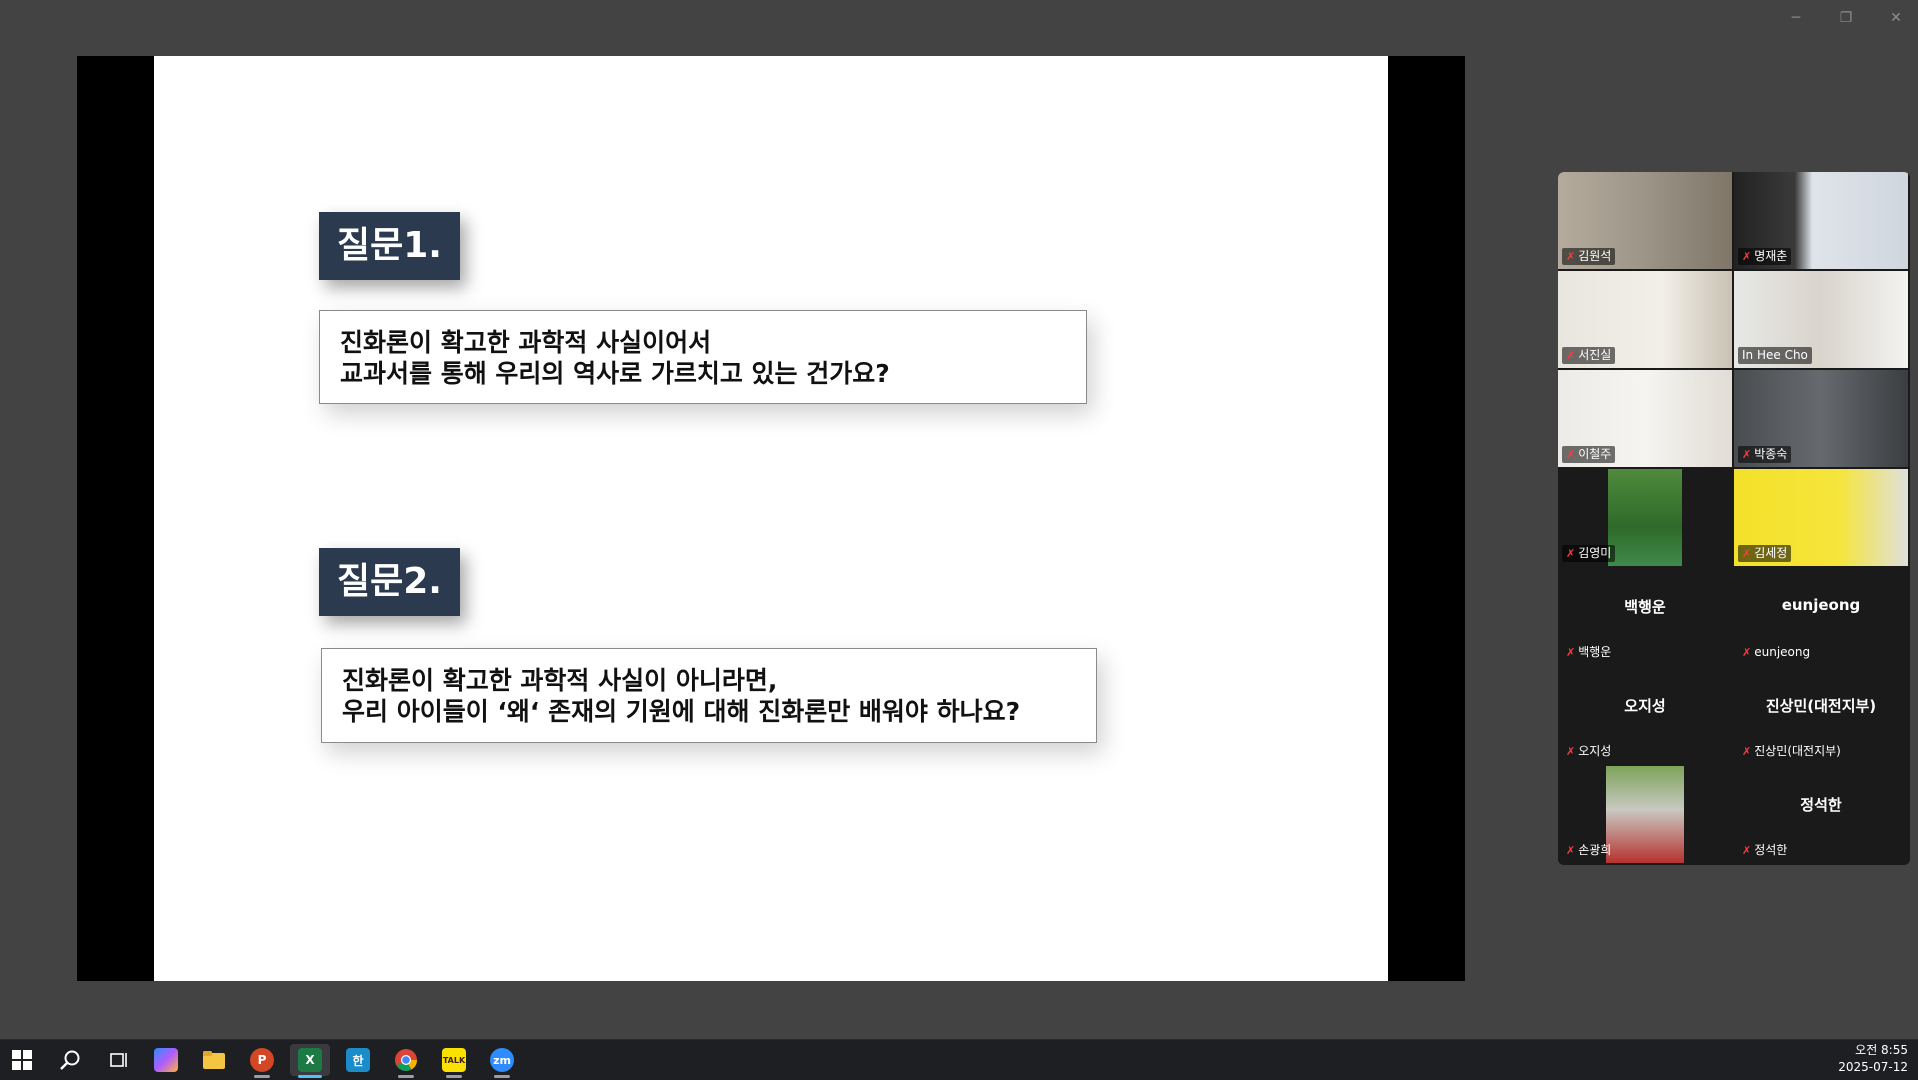 The image size is (1918, 1080). Describe the element at coordinates (1896, 18) in the screenshot. I see `close-icon: ✕` at that location.